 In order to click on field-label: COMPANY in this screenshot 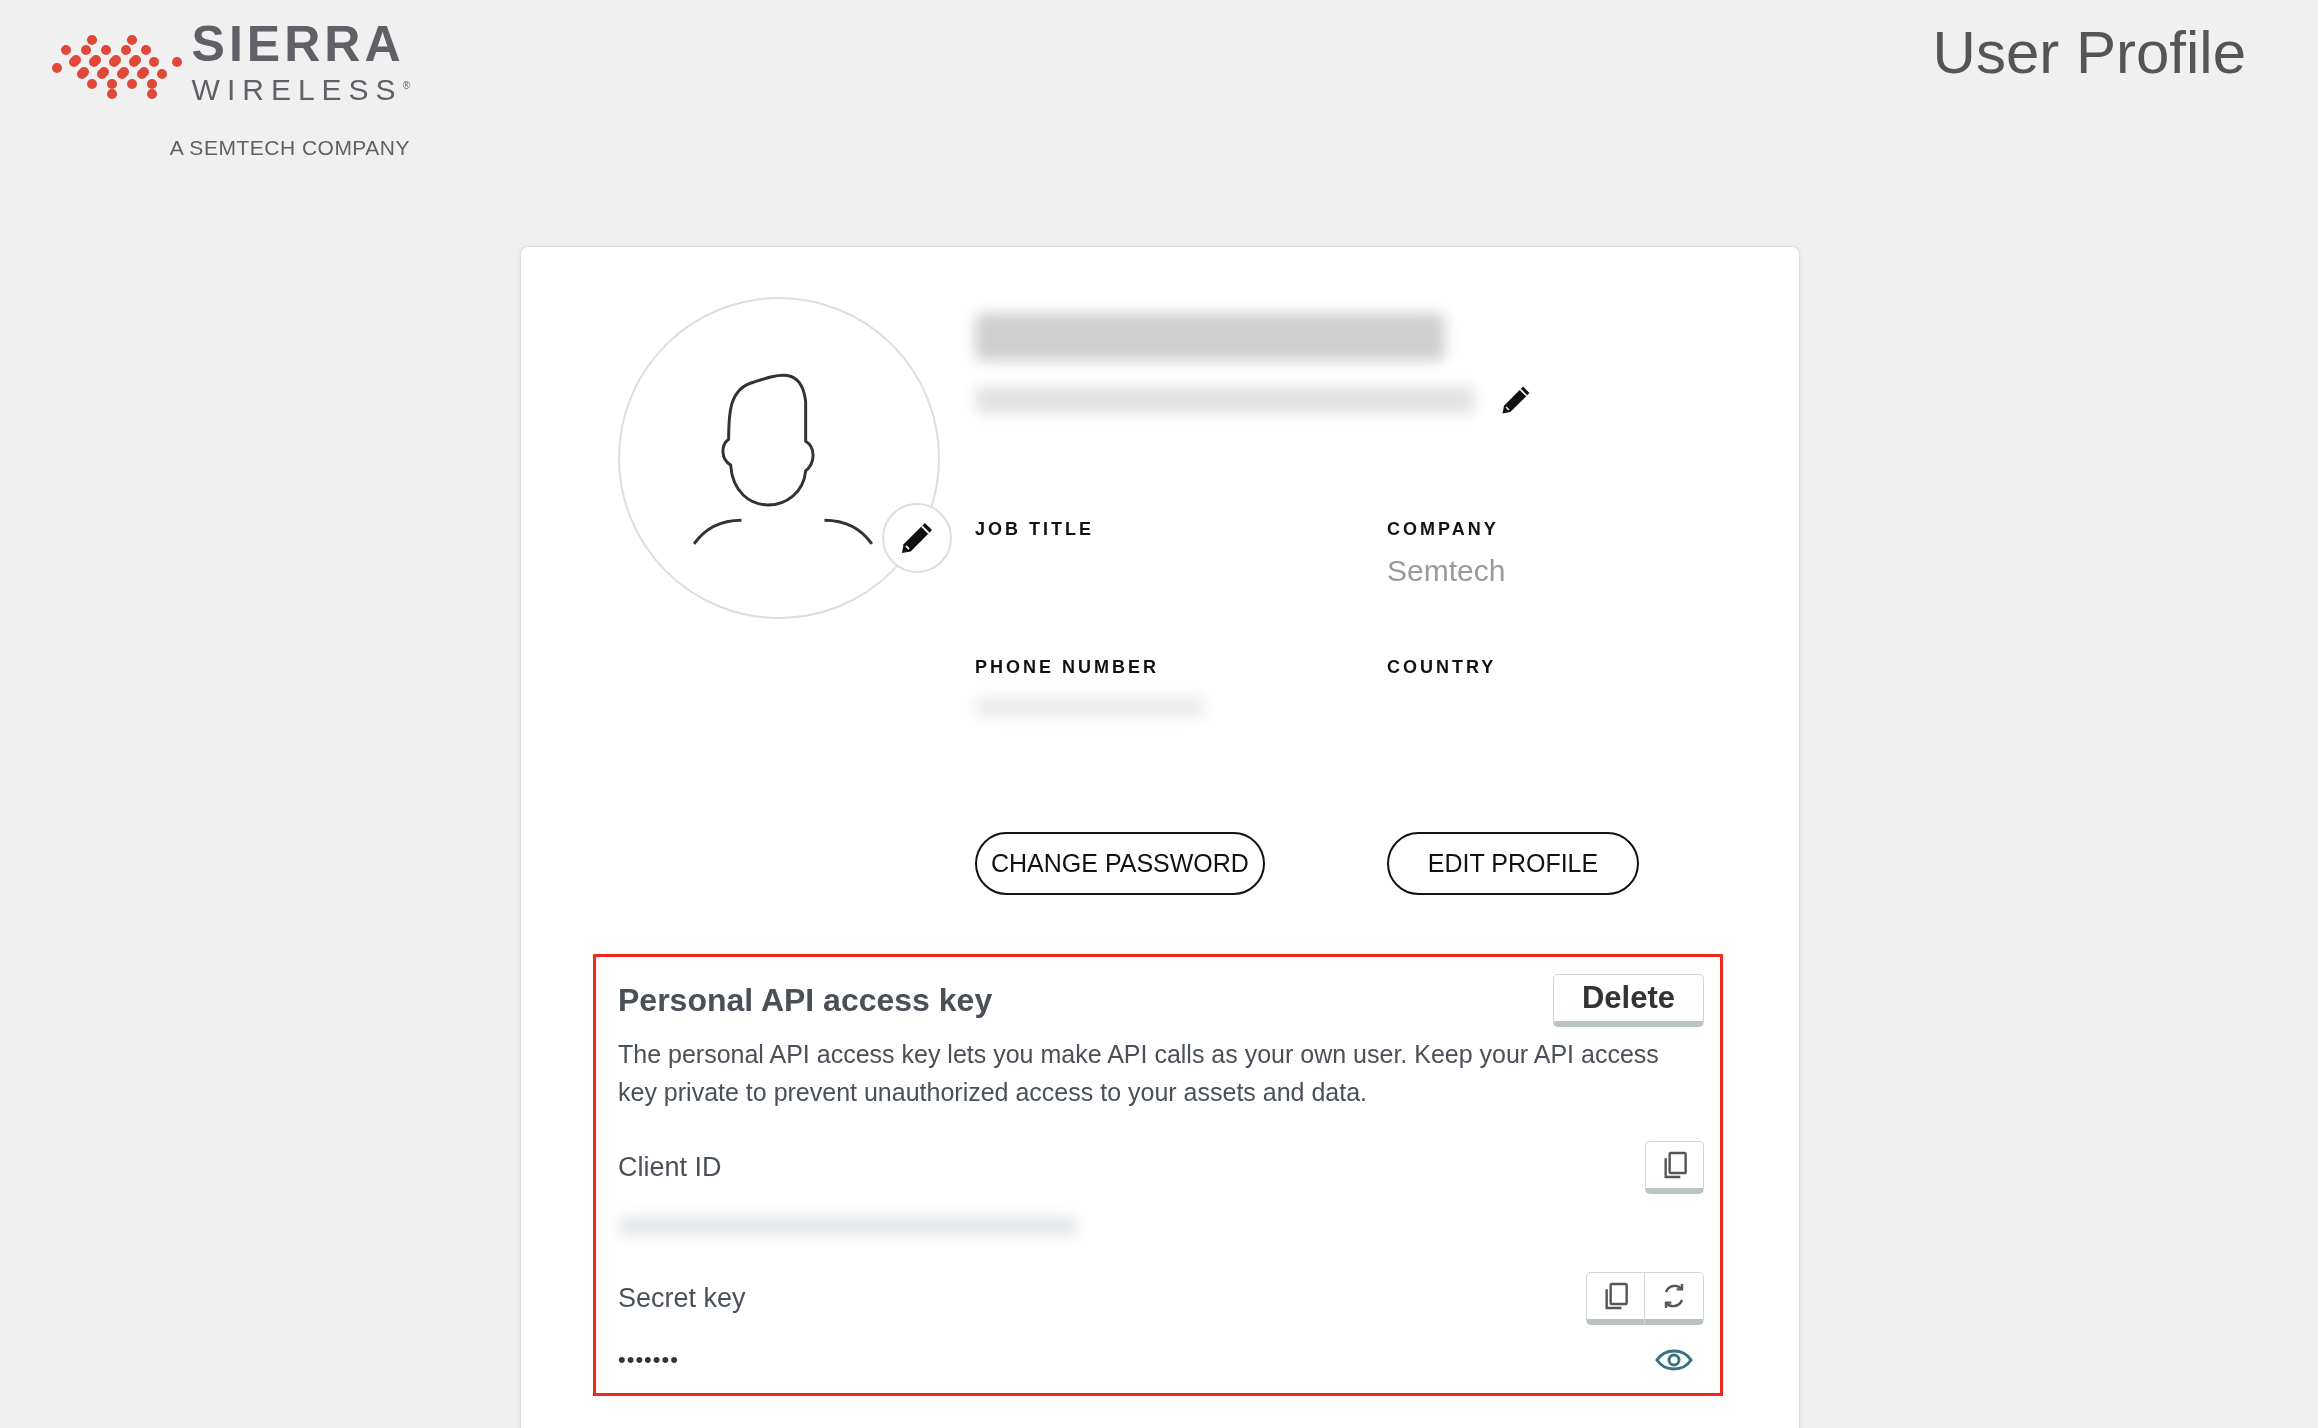, I will do `click(1443, 529)`.